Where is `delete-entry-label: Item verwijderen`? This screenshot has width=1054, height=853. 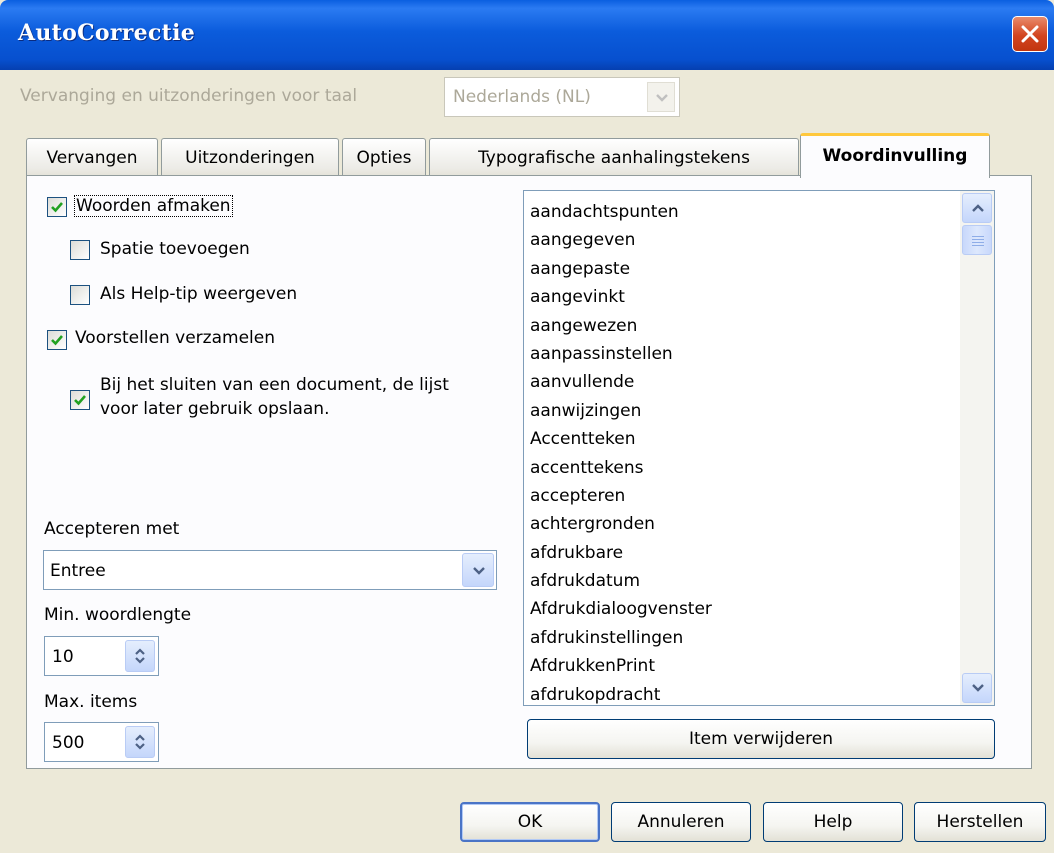 delete-entry-label: Item verwijderen is located at coordinates (761, 739).